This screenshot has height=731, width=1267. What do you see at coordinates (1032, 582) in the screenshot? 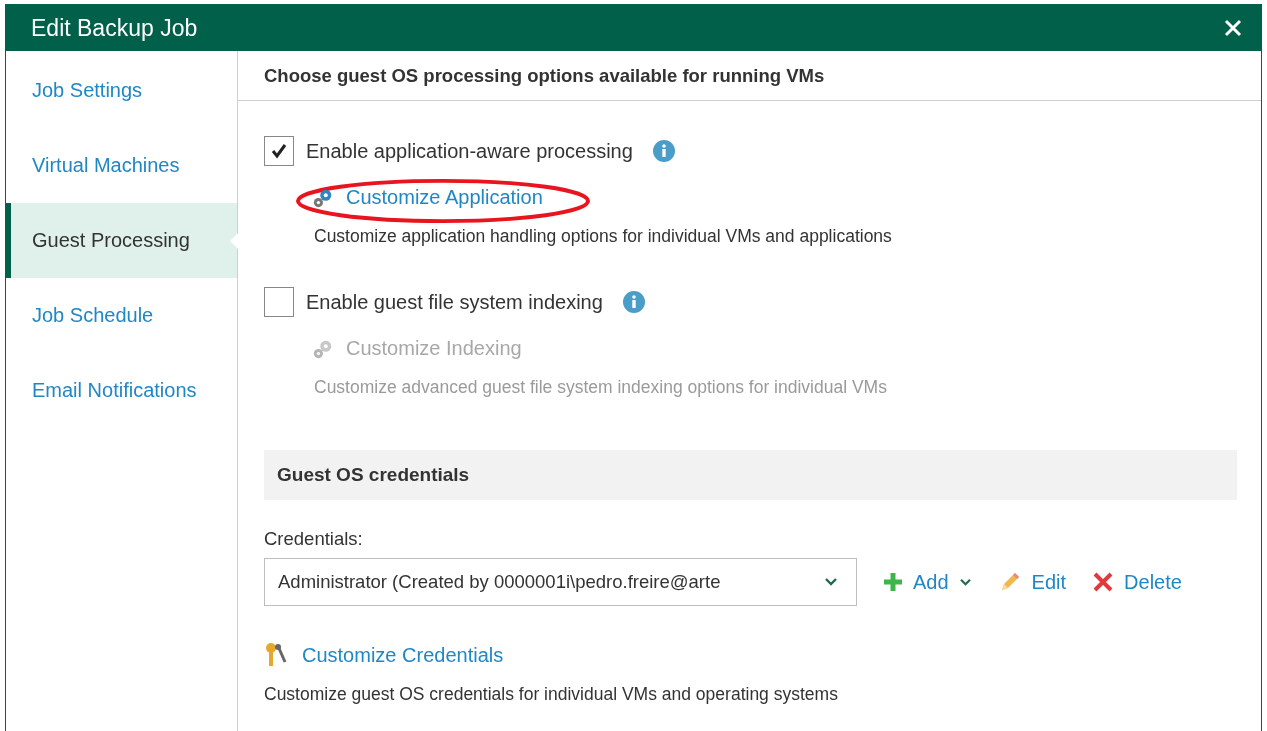
I see `edit-button: Edit` at bounding box center [1032, 582].